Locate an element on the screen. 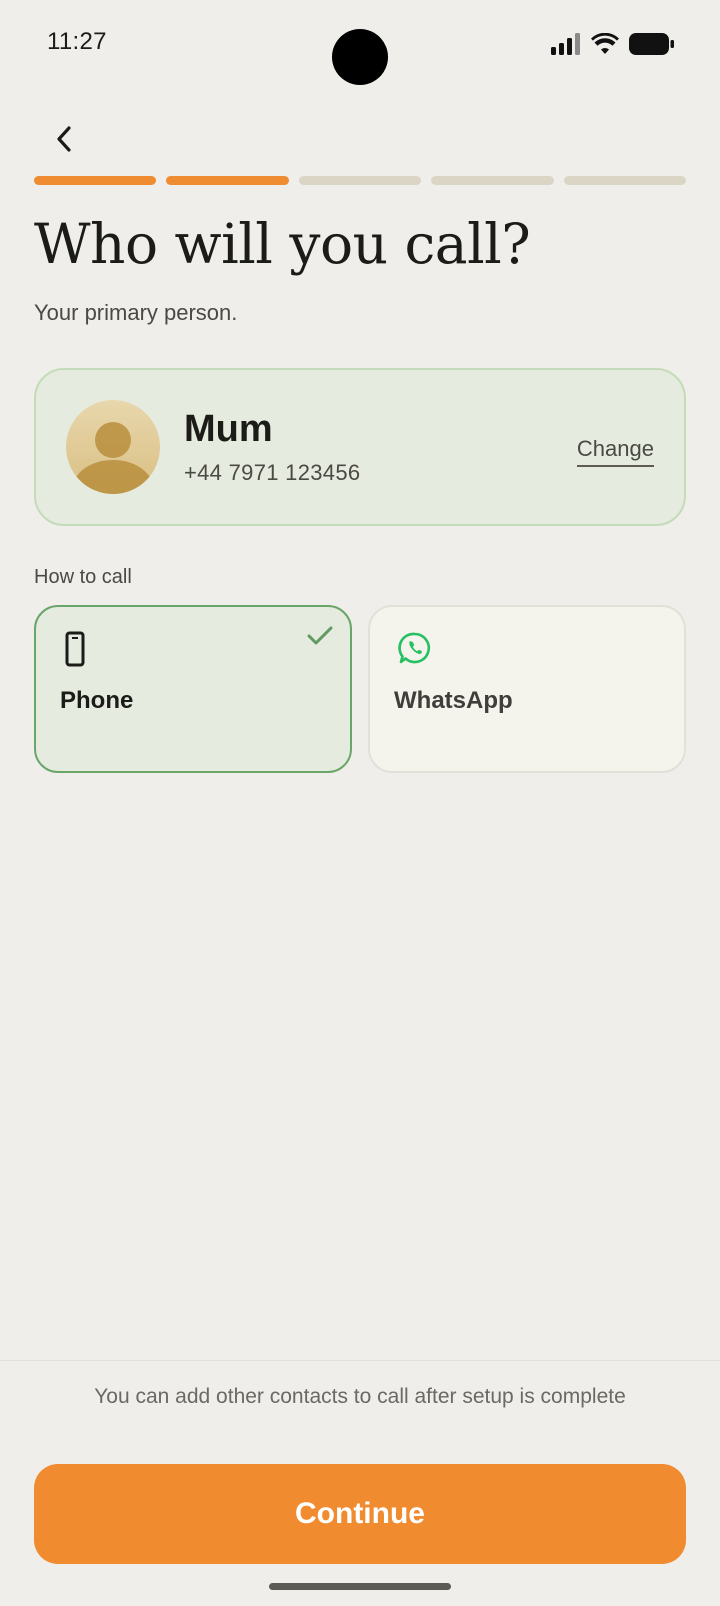 This screenshot has height=1606, width=720. option-whatsapp-label: WhatsApp is located at coordinates (453, 700).